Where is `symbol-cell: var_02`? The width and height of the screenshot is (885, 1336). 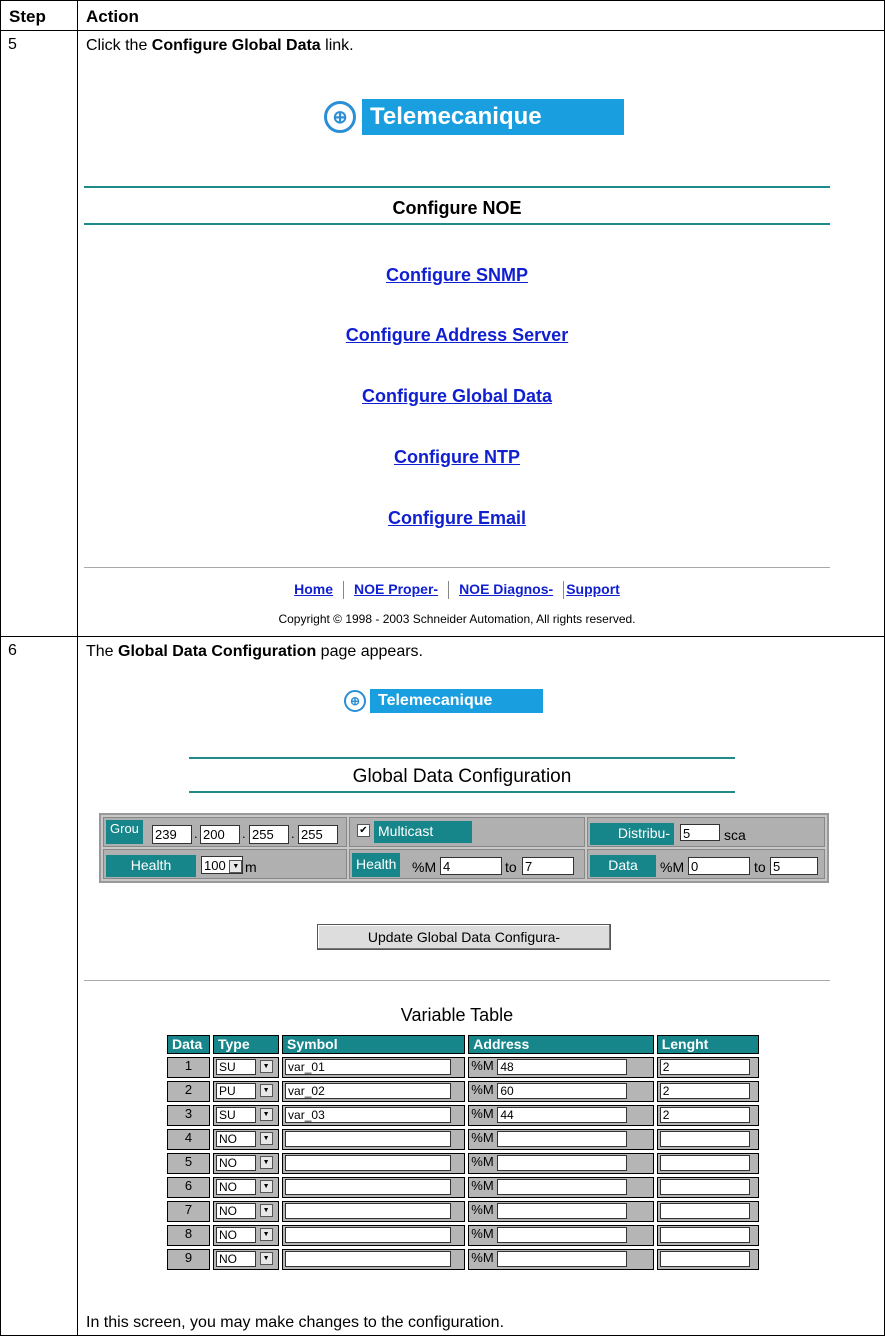
symbol-cell: var_02 is located at coordinates (374, 1091).